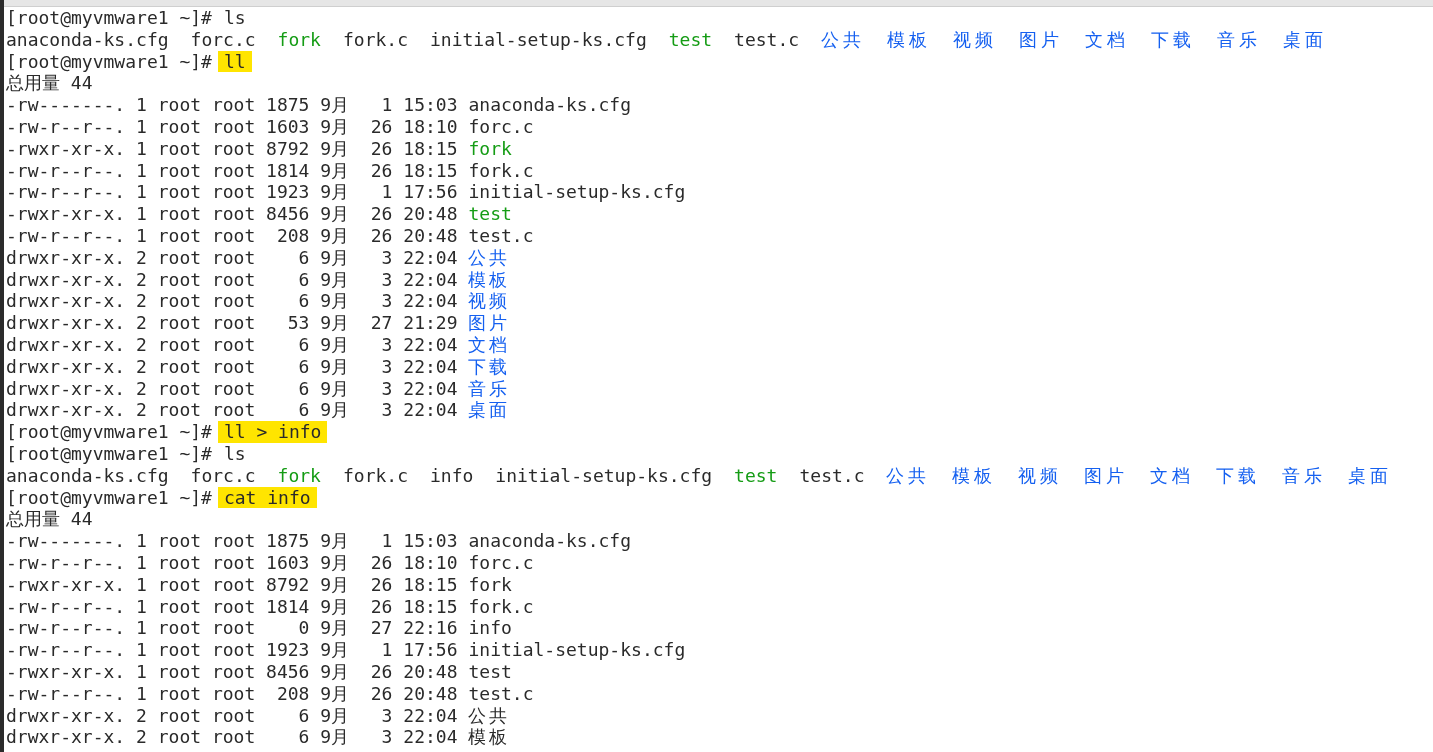 The image size is (1433, 752). I want to click on file-details: drwxr-xr-x. 2 root root 53 9月 27 21:29, so click(232, 323).